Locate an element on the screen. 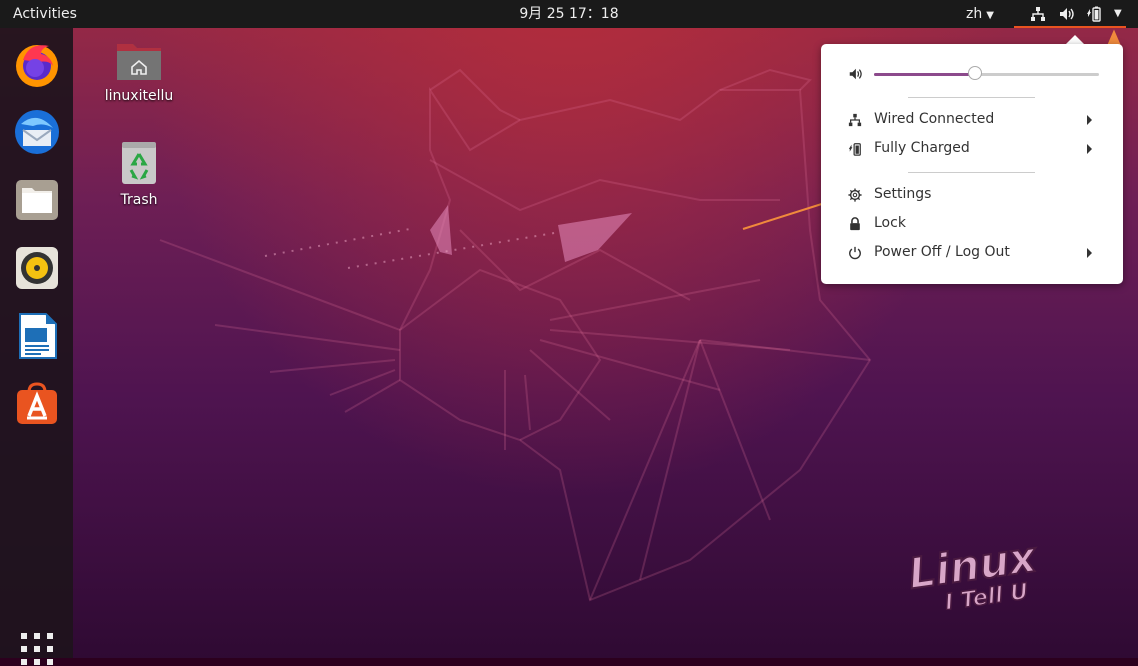  files-icon is located at coordinates (37, 200).